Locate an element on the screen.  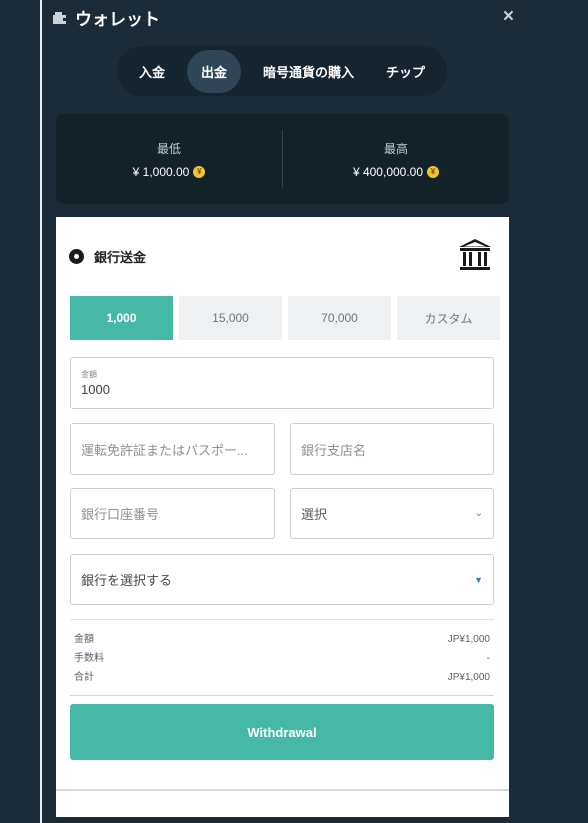
bank-icon is located at coordinates (475, 257).